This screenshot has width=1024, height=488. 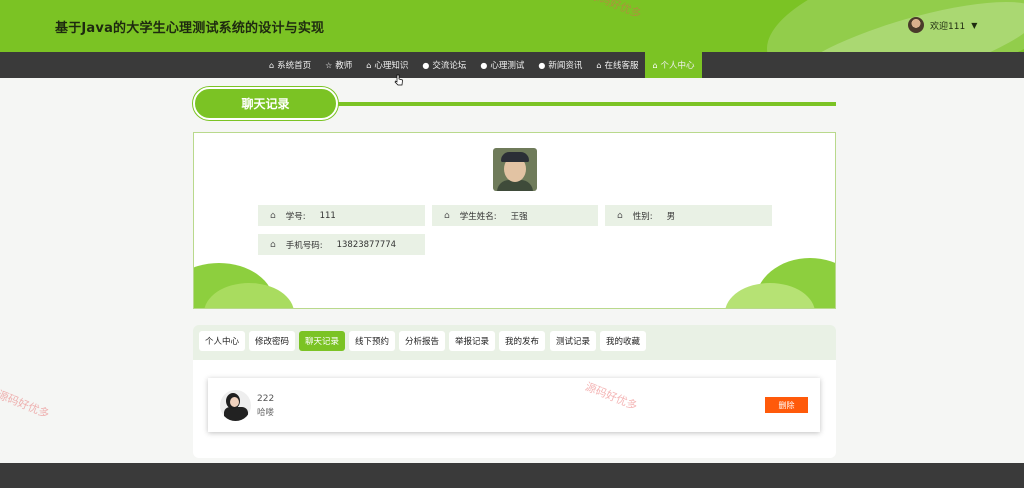 I want to click on mouse-cursor-icon, so click(x=398, y=80).